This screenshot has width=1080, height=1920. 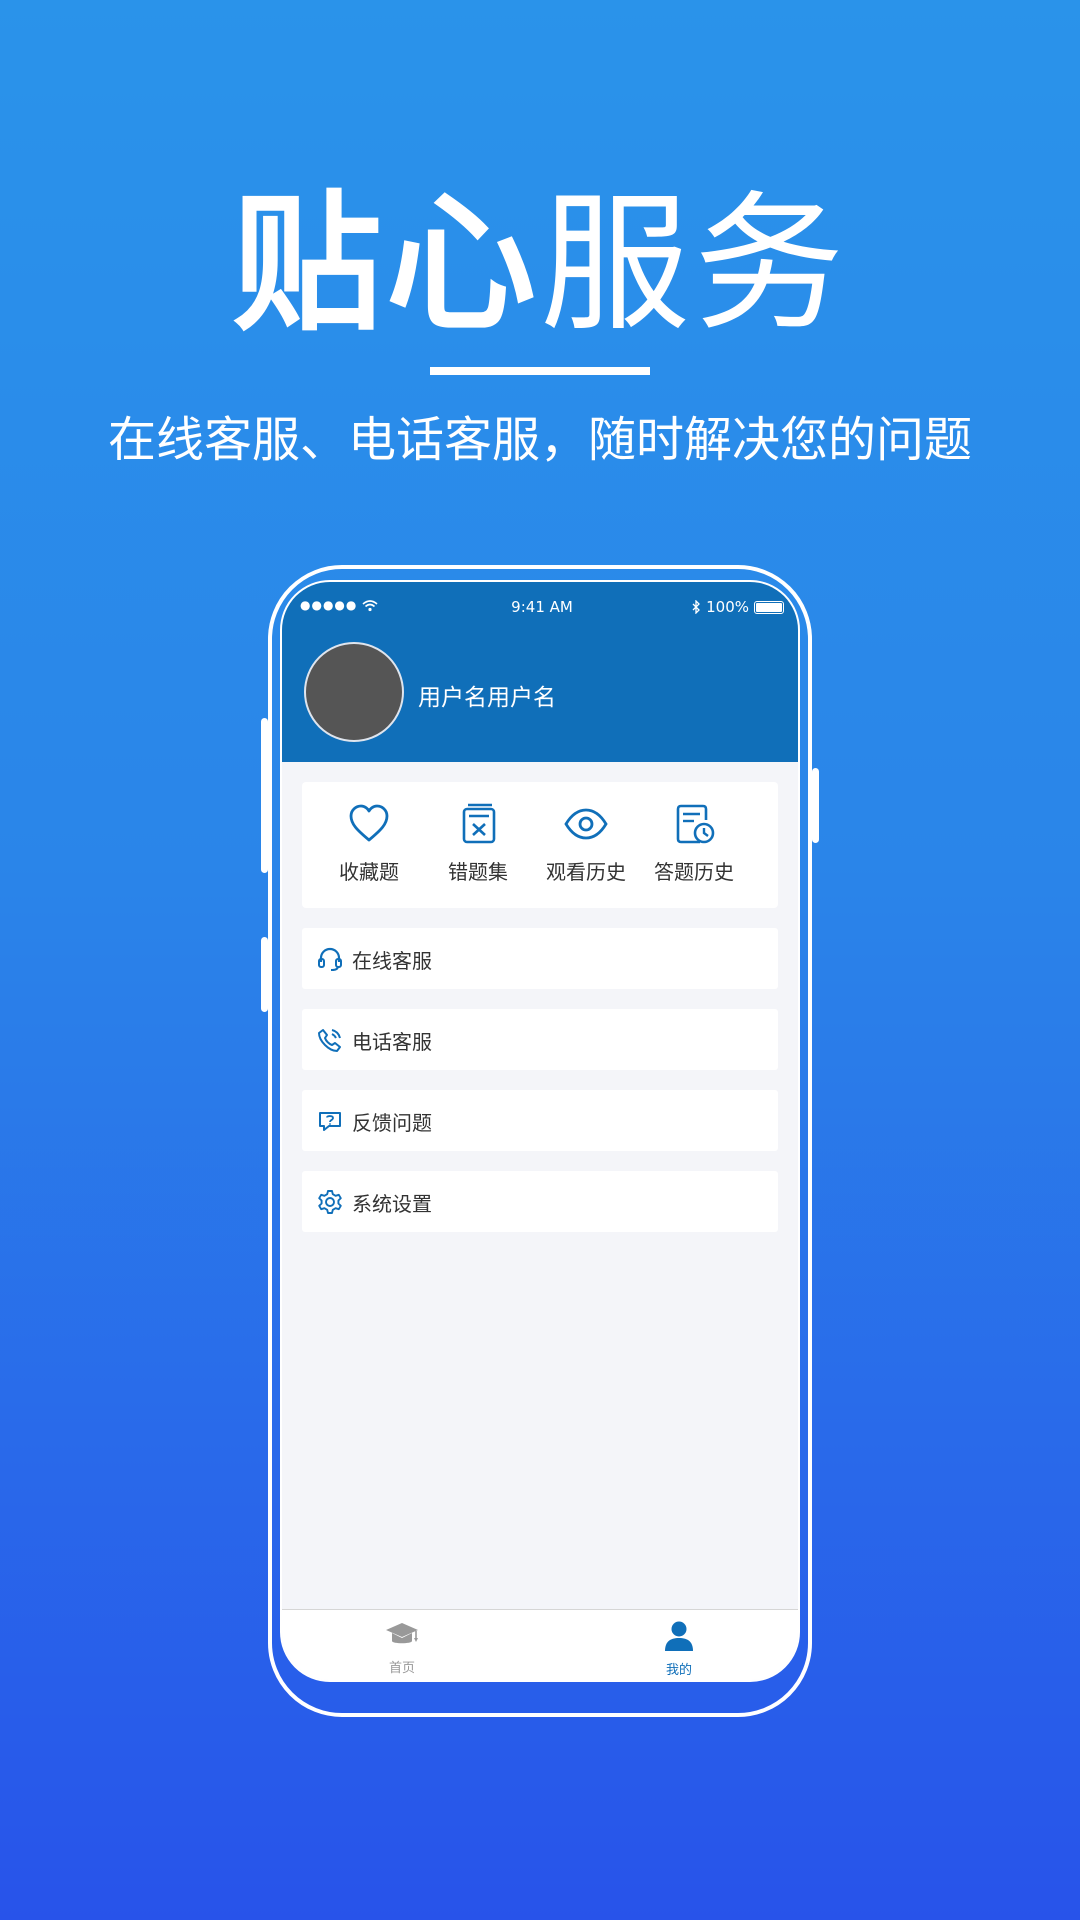 What do you see at coordinates (679, 1636) in the screenshot?
I see `user-icon` at bounding box center [679, 1636].